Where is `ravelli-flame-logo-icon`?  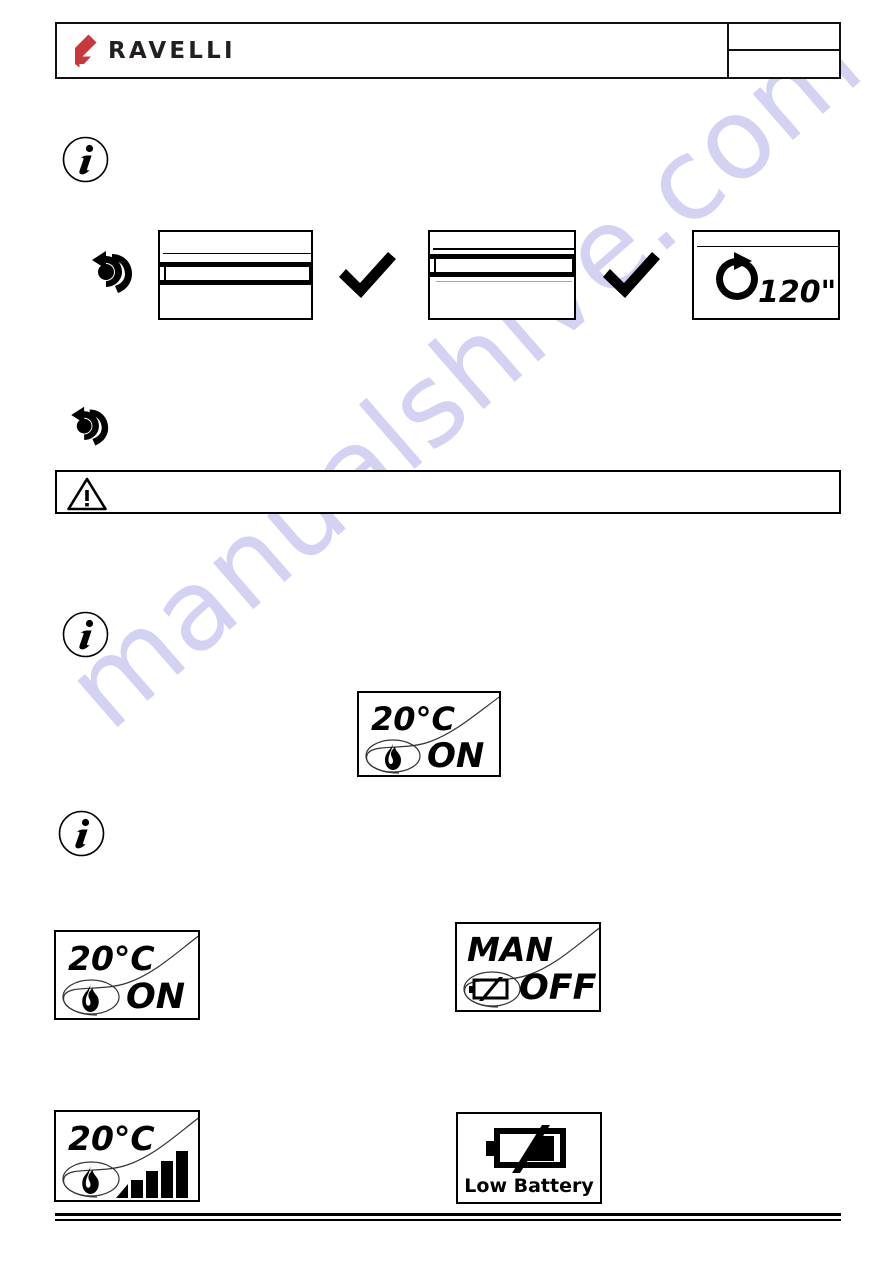 ravelli-flame-logo-icon is located at coordinates (86, 50).